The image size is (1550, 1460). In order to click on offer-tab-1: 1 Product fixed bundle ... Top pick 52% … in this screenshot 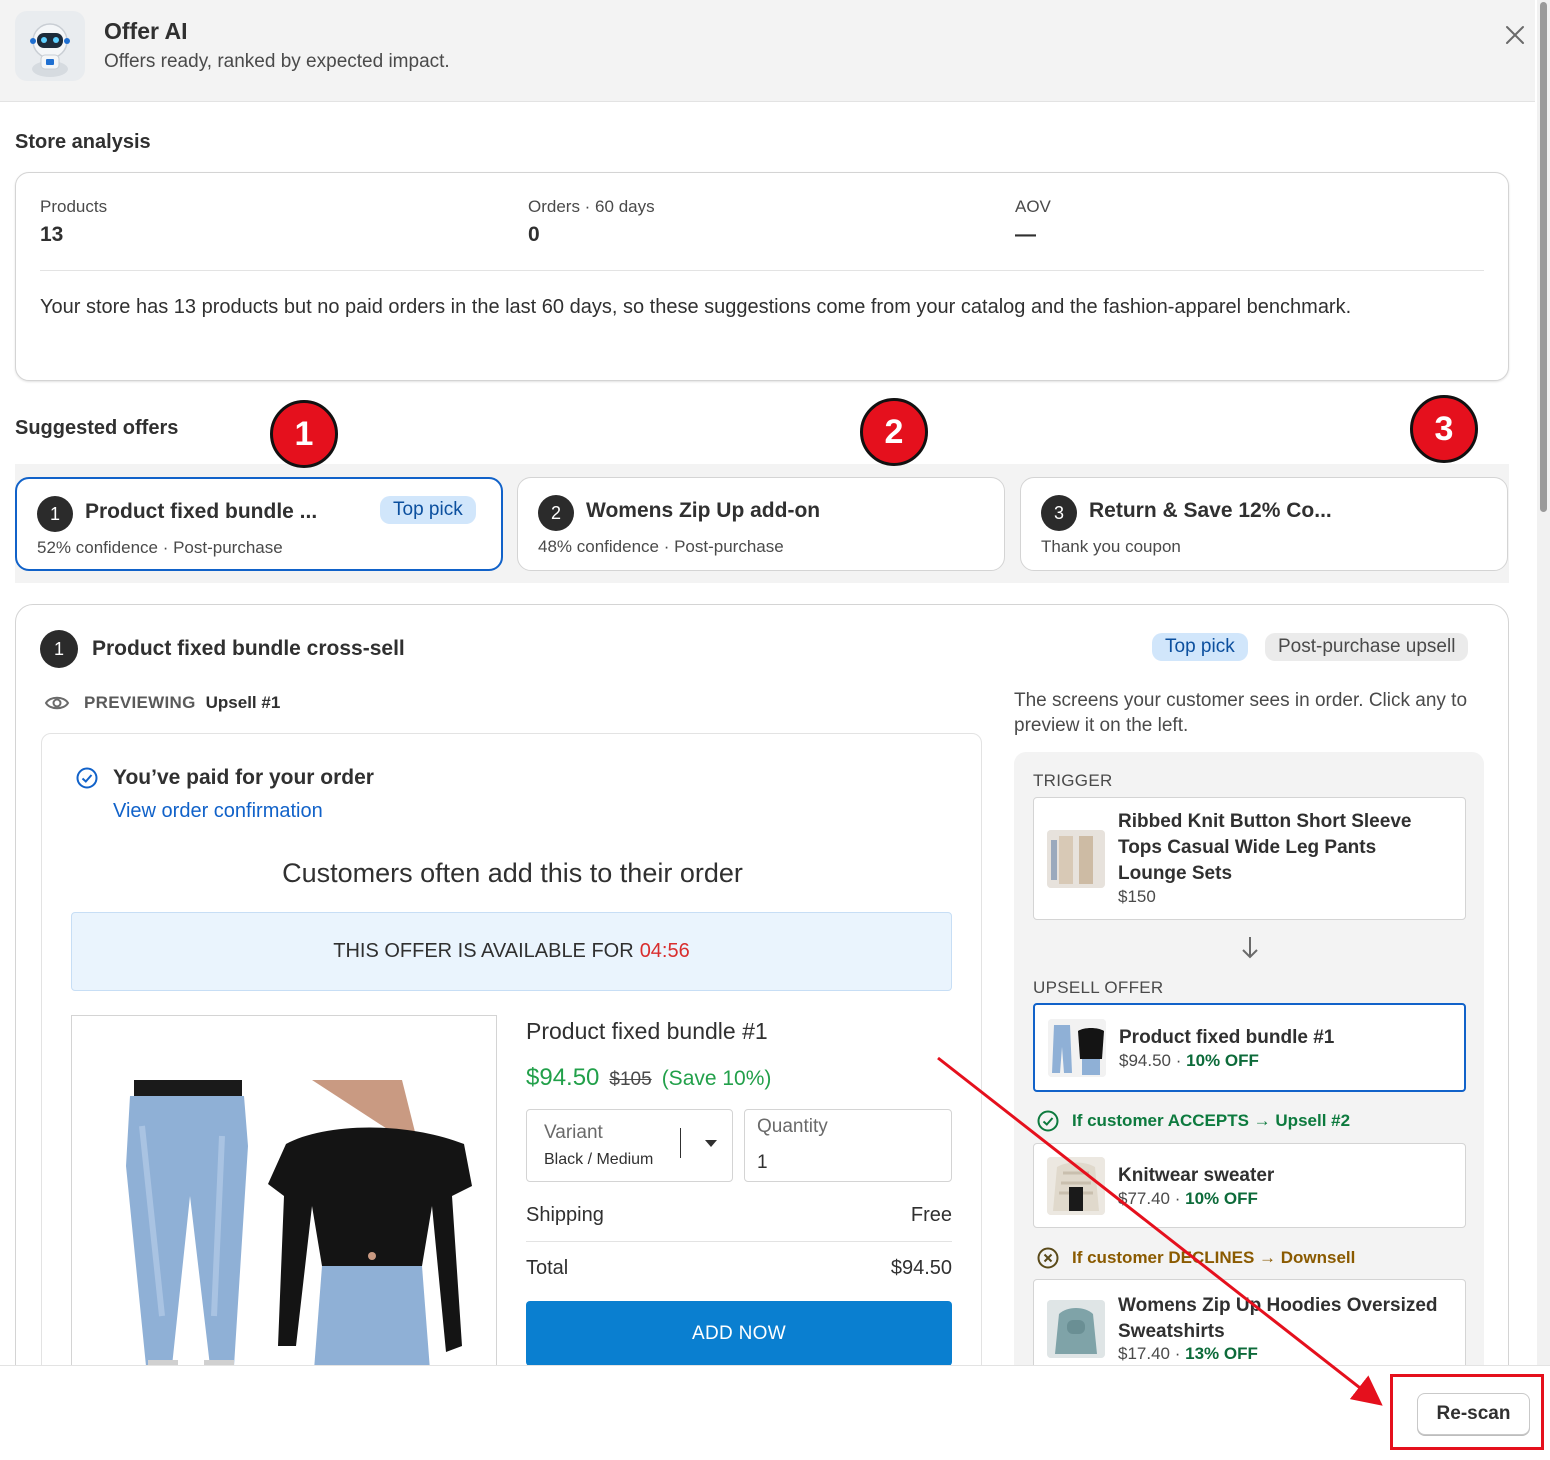, I will do `click(259, 524)`.